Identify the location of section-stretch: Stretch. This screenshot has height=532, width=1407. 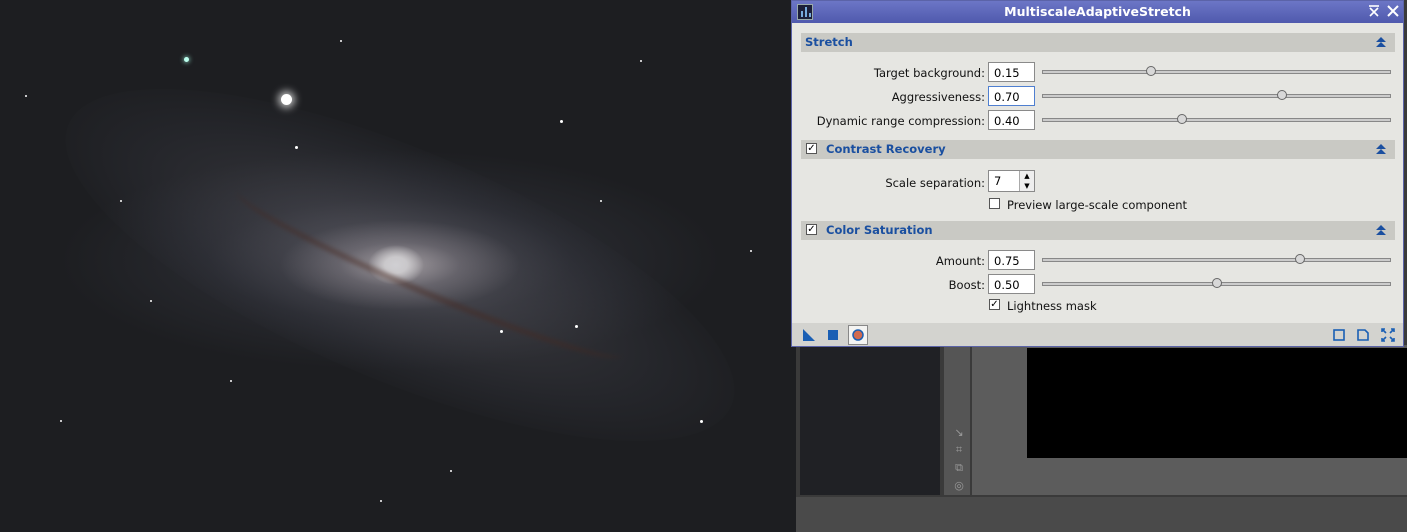
(1098, 42).